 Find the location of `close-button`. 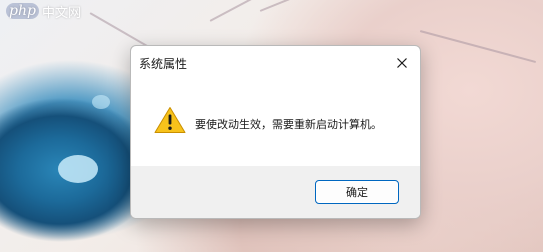

close-button is located at coordinates (402, 63).